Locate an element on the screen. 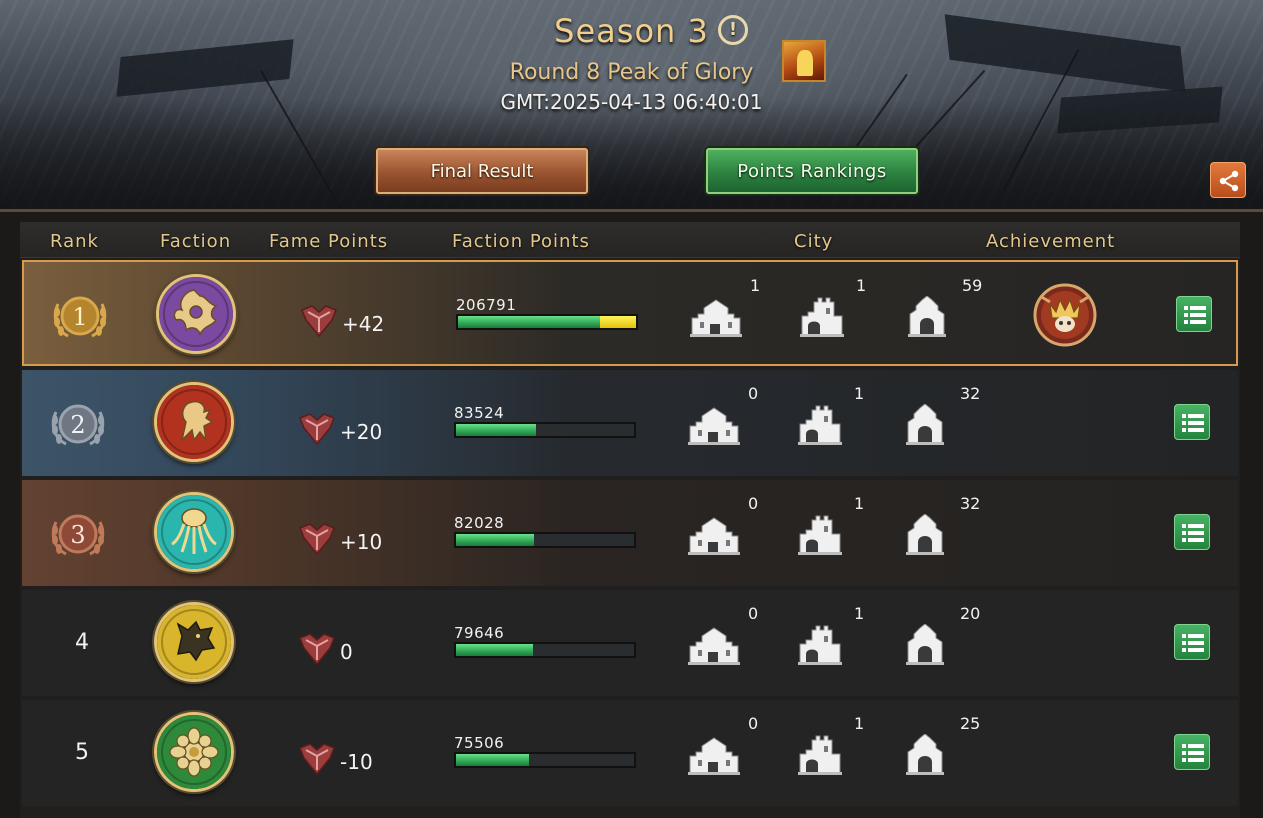 This screenshot has width=1263, height=818. header-rank: Rank is located at coordinates (74, 241).